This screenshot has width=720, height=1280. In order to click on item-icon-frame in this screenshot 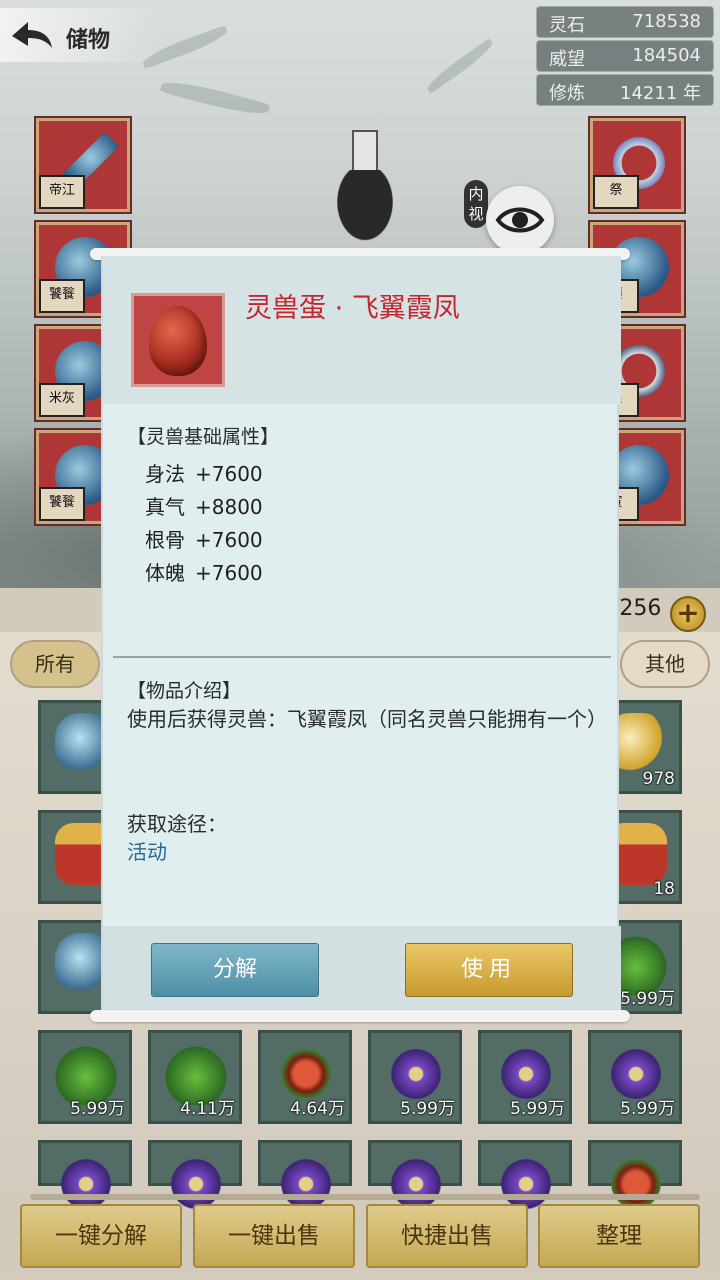, I will do `click(178, 340)`.